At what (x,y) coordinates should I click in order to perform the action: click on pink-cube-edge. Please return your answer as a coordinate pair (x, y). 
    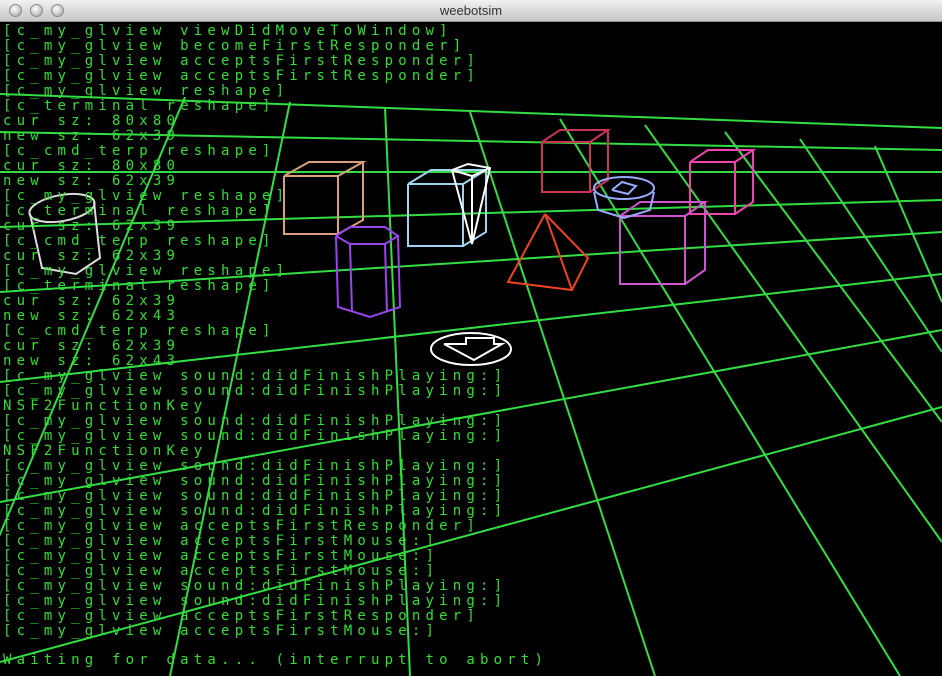
    Looking at the image, I should click on (723, 156).